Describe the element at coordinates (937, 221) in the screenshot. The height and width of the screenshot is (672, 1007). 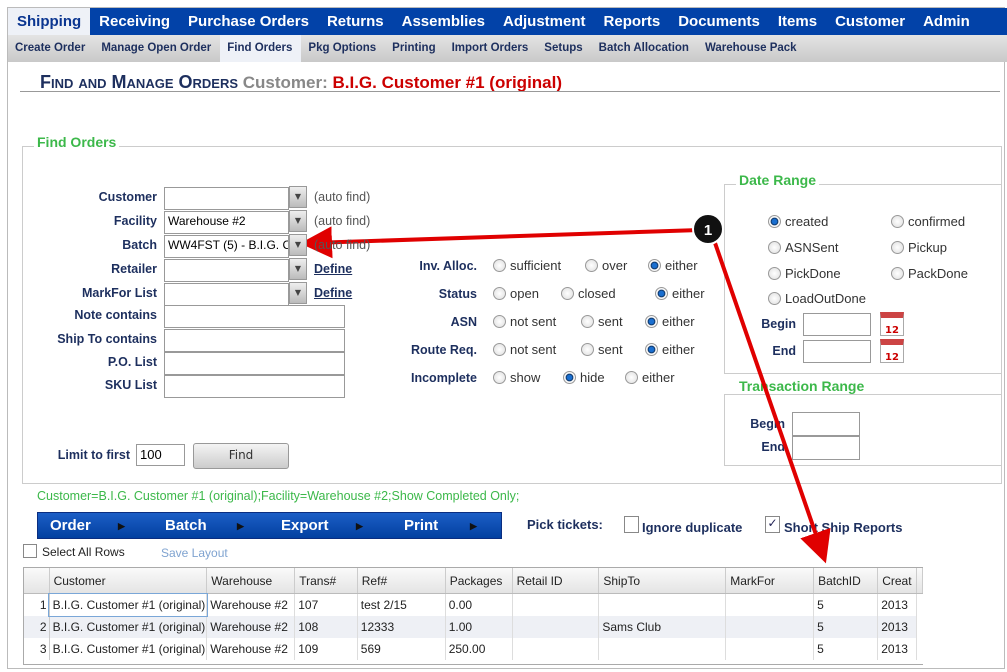
I see `radio-label: confirmed` at that location.